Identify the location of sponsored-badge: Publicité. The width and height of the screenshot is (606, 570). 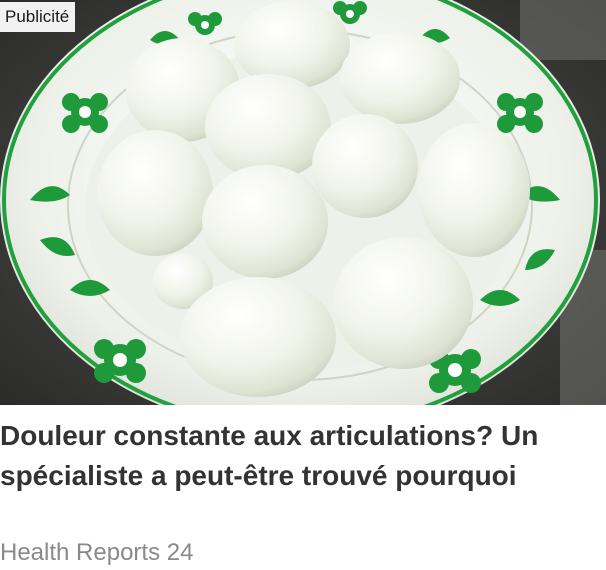
(38, 17).